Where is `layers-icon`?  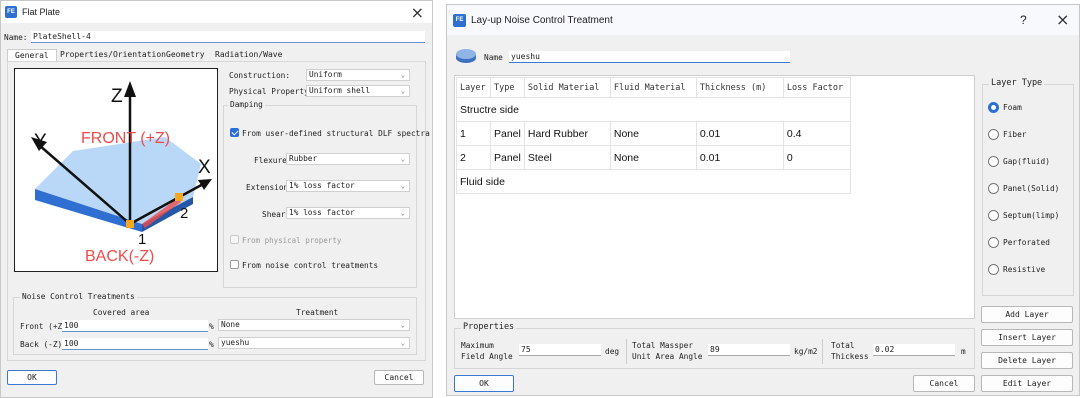 layers-icon is located at coordinates (466, 56).